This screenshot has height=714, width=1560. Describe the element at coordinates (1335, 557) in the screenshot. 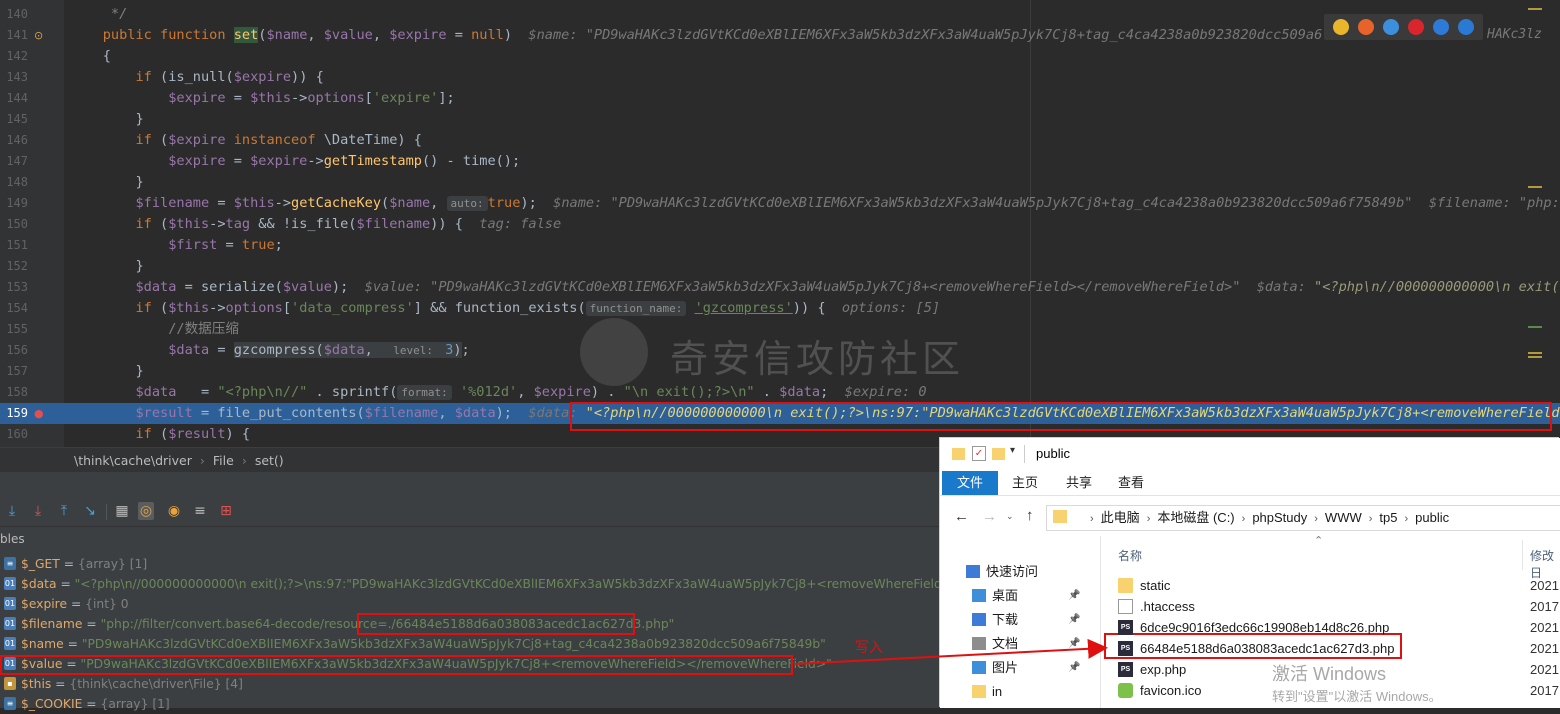

I see `column-header: 名称 ⌃ 修改日` at that location.